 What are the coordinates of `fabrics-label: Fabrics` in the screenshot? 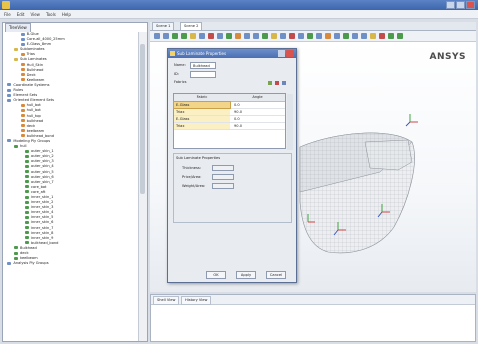 It's located at (180, 82).